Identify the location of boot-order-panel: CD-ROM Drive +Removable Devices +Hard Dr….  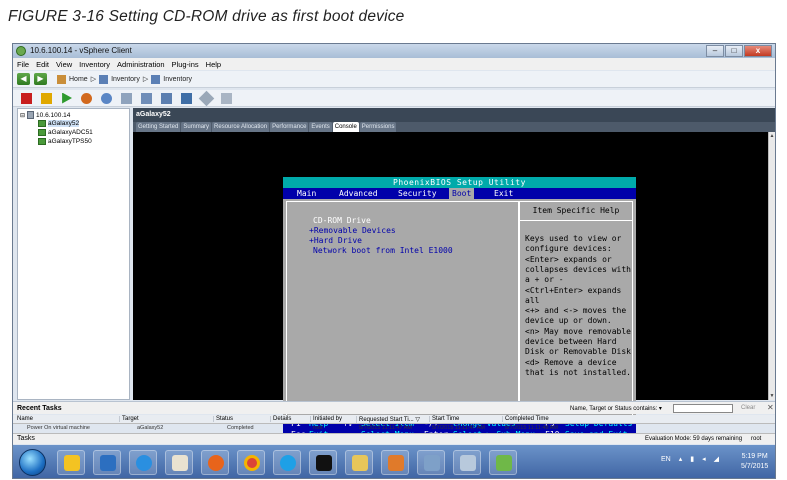
(402, 308).